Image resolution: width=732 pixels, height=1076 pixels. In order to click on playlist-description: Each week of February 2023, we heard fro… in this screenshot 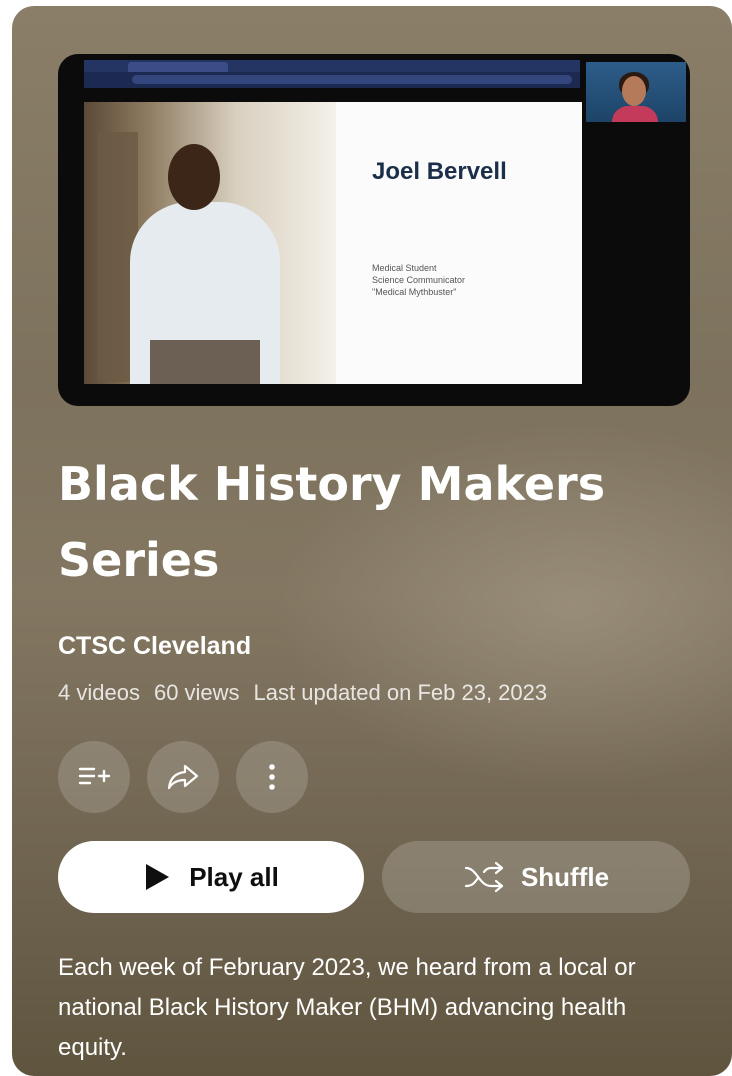, I will do `click(347, 1007)`.